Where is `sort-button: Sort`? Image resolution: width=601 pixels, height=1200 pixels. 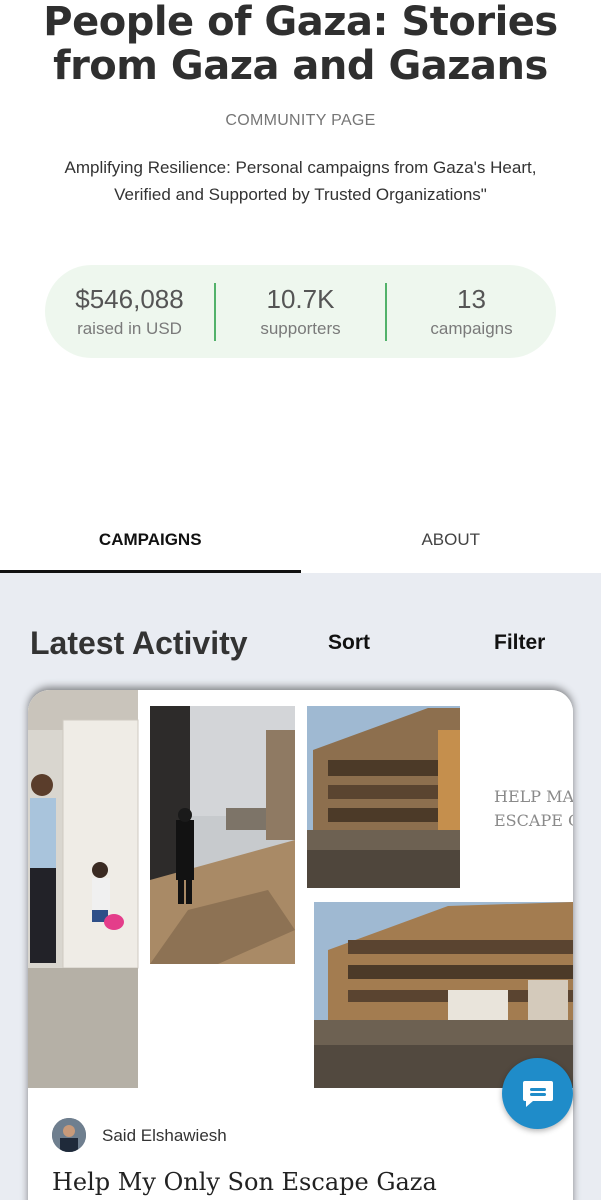 sort-button: Sort is located at coordinates (349, 643).